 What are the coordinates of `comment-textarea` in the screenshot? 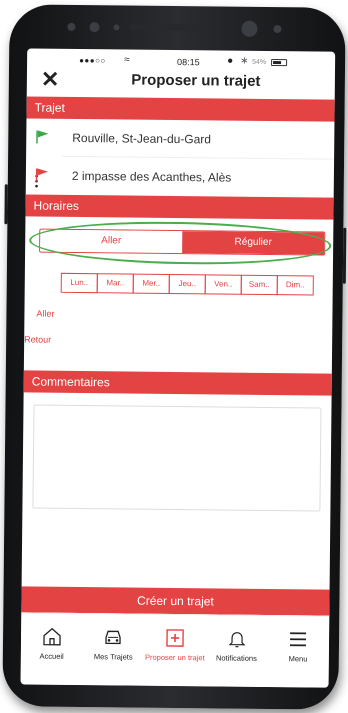 It's located at (177, 458).